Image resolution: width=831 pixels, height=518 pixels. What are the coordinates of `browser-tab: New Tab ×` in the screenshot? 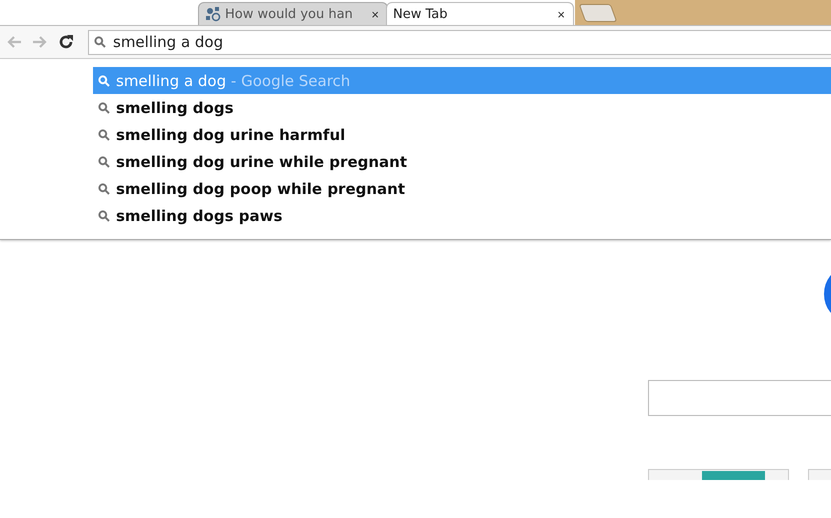 It's located at (480, 13).